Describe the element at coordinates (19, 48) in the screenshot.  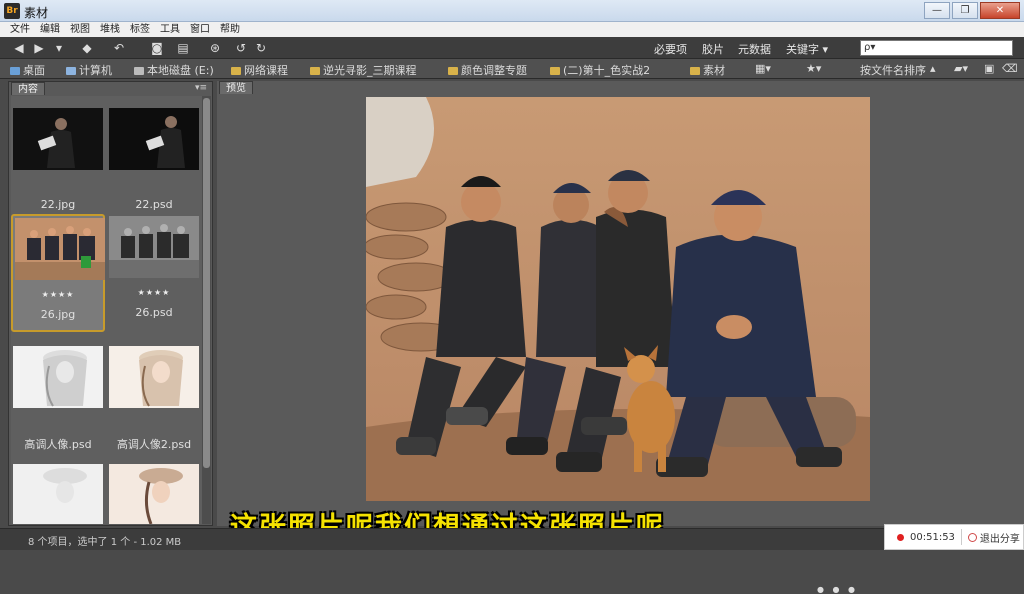
I see `back-arrow-icon: ◀` at that location.